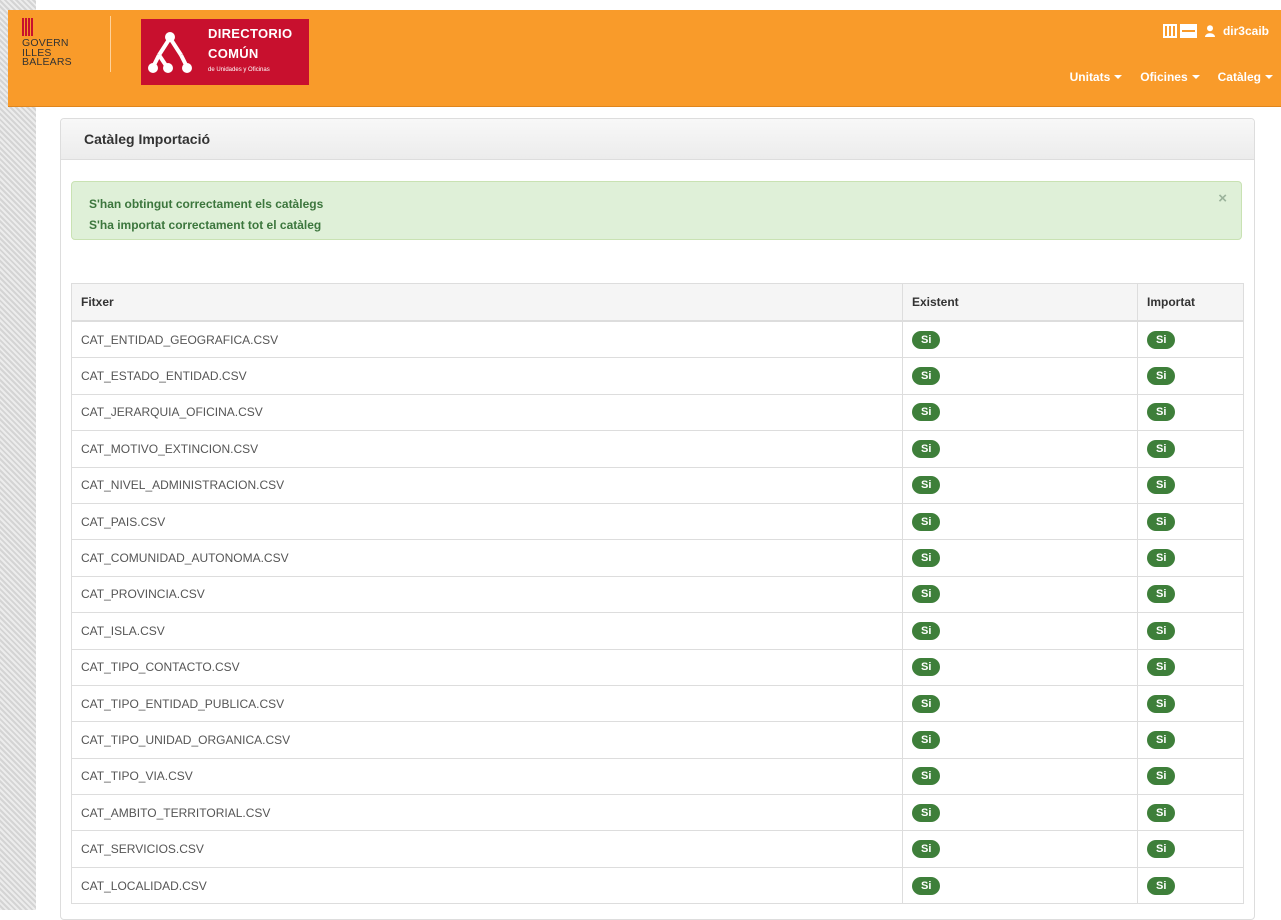 This screenshot has width=1281, height=920. Describe the element at coordinates (1246, 31) in the screenshot. I see `username-link: dir3caib` at that location.